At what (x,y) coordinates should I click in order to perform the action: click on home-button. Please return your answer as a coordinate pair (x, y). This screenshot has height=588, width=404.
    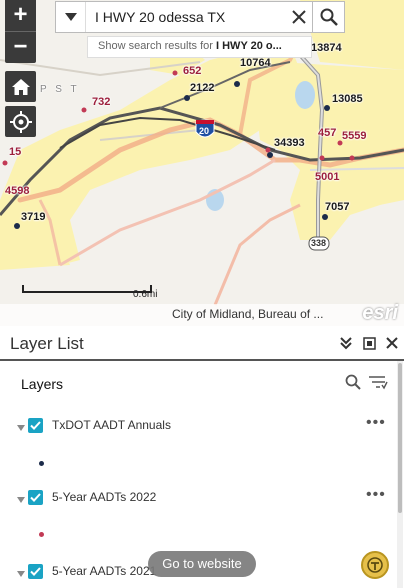
    Looking at the image, I should click on (20, 86).